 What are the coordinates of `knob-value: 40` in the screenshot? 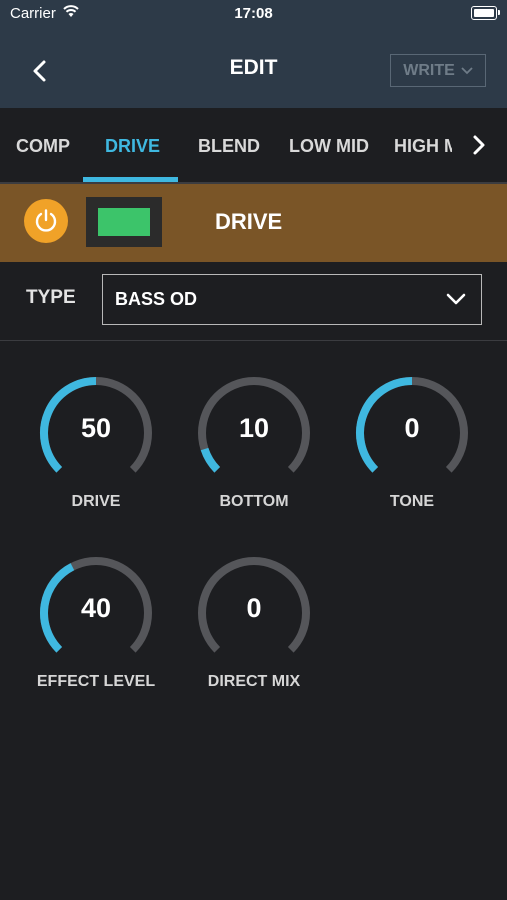 It's located at (96, 608).